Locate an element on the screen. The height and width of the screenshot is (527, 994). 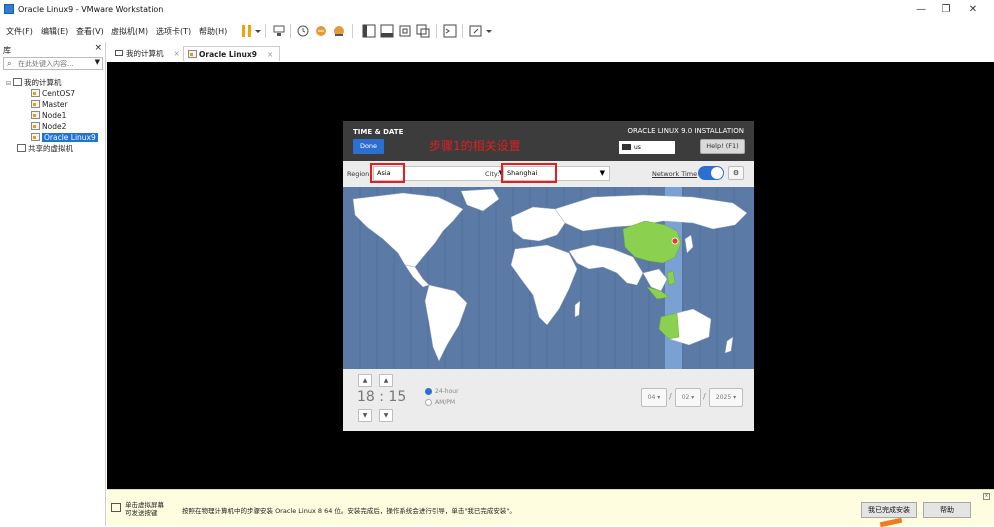
year-select: 2025 ▾ is located at coordinates (726, 397).